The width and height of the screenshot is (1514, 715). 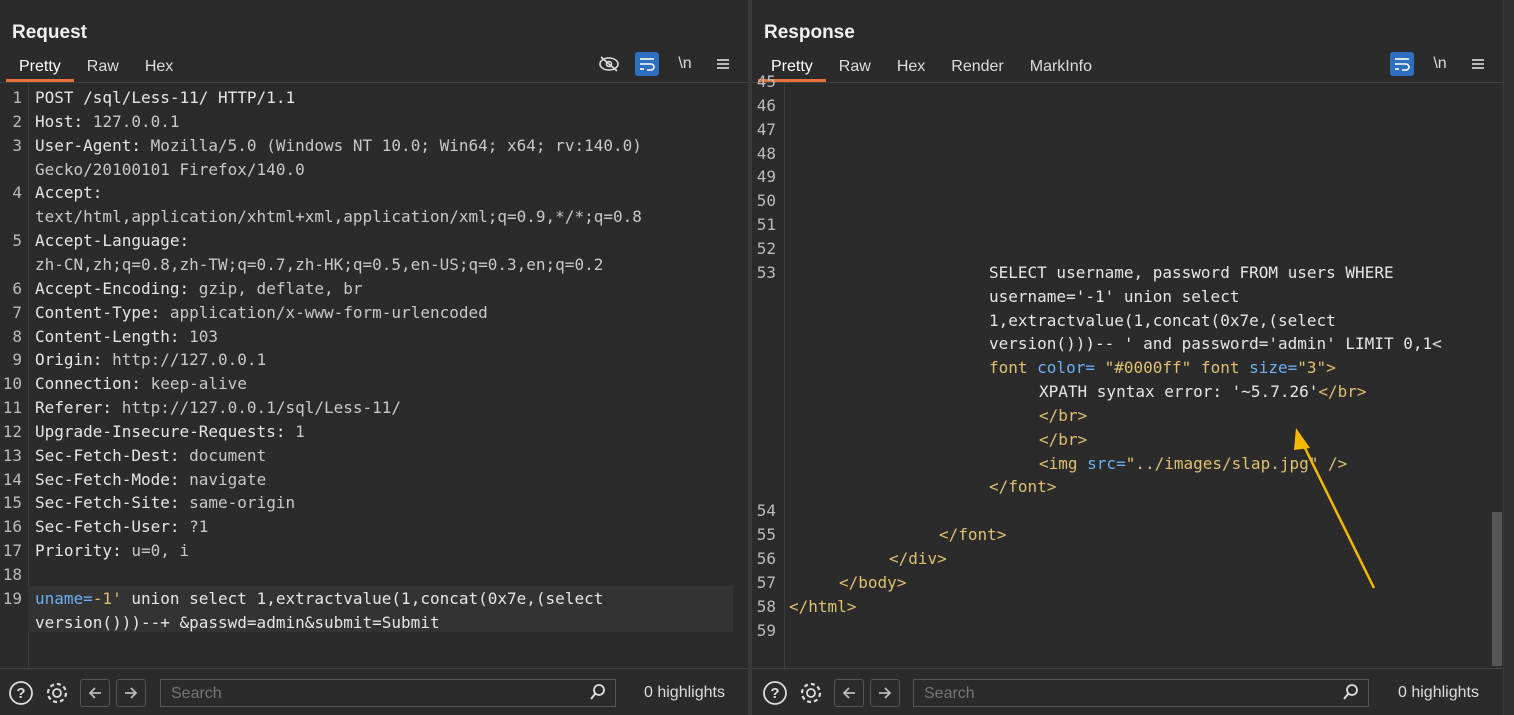 What do you see at coordinates (107, 336) in the screenshot?
I see `header-name: Content-Length:` at bounding box center [107, 336].